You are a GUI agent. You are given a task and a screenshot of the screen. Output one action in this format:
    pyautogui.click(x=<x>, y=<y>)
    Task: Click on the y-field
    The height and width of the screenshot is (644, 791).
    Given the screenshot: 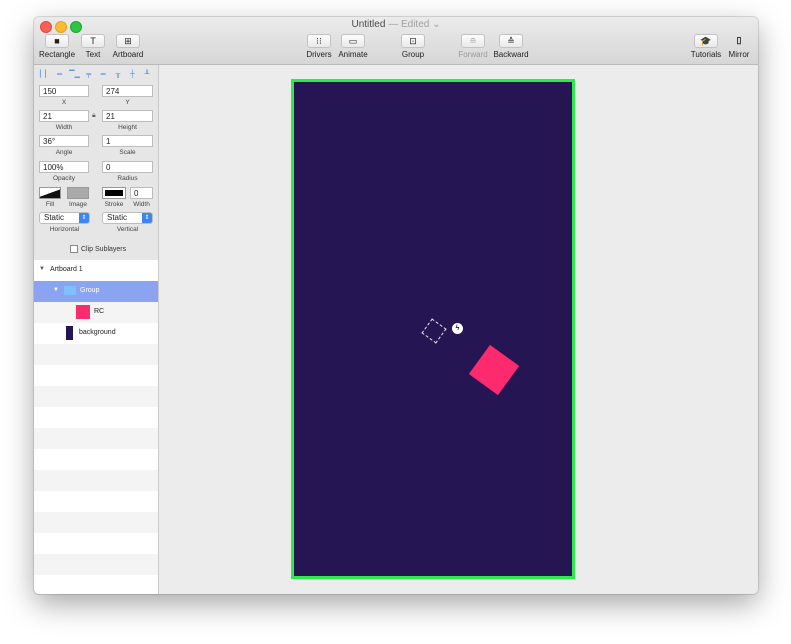 What is the action you would take?
    pyautogui.click(x=127, y=91)
    